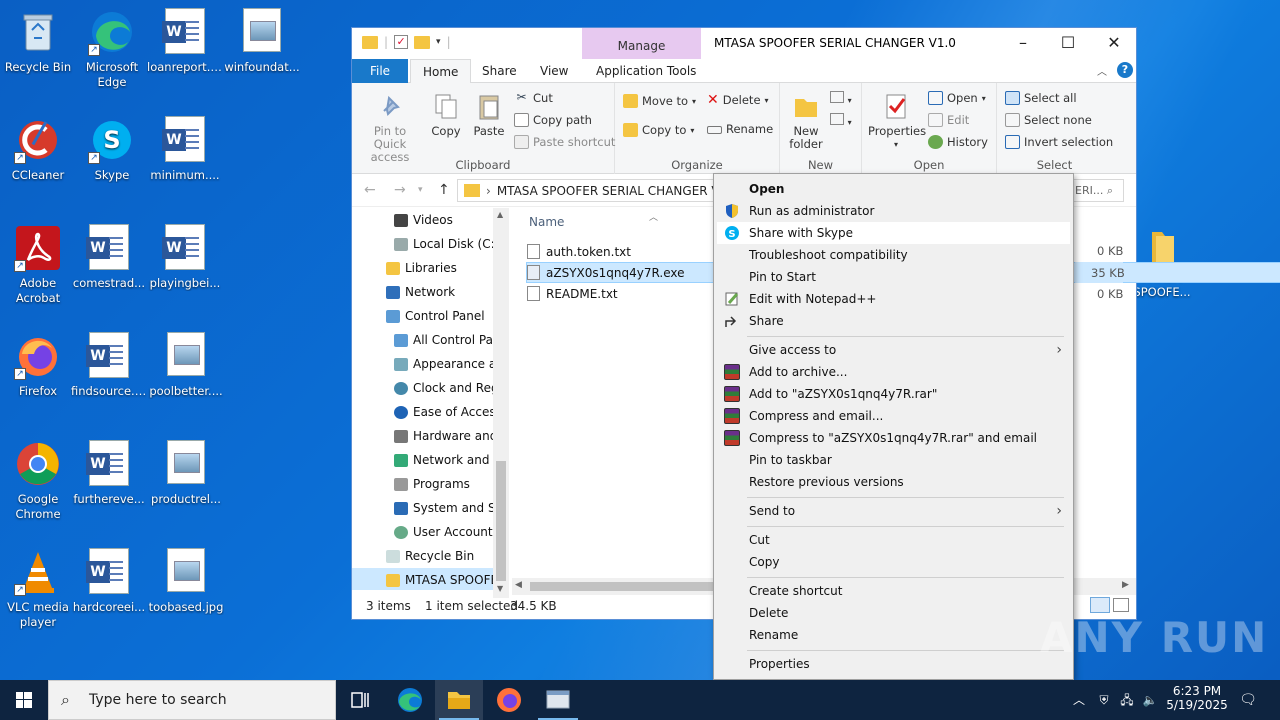 Image resolution: width=1280 pixels, height=720 pixels. Describe the element at coordinates (841, 99) in the screenshot. I see `new-item-button: ▾` at that location.